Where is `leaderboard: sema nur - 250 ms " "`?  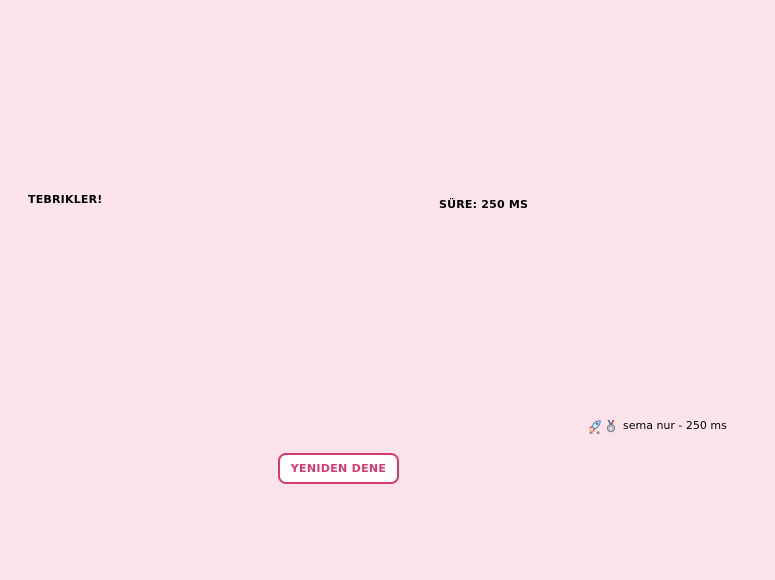 leaderboard: sema nur - 250 ms " " is located at coordinates (657, 430).